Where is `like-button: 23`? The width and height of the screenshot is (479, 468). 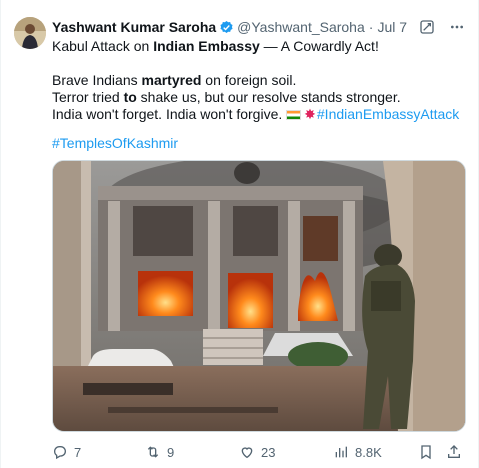 like-button: 23 is located at coordinates (257, 452).